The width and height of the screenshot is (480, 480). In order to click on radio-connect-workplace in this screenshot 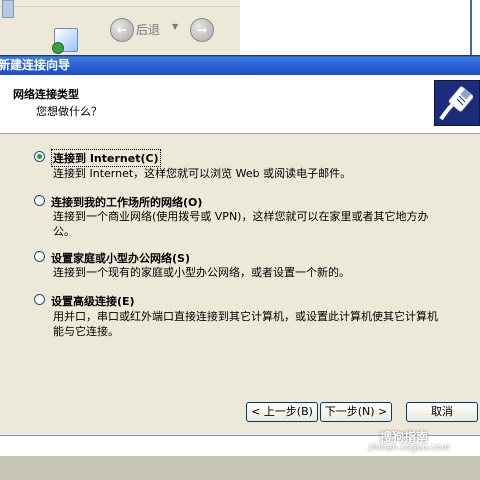, I will do `click(39, 200)`.